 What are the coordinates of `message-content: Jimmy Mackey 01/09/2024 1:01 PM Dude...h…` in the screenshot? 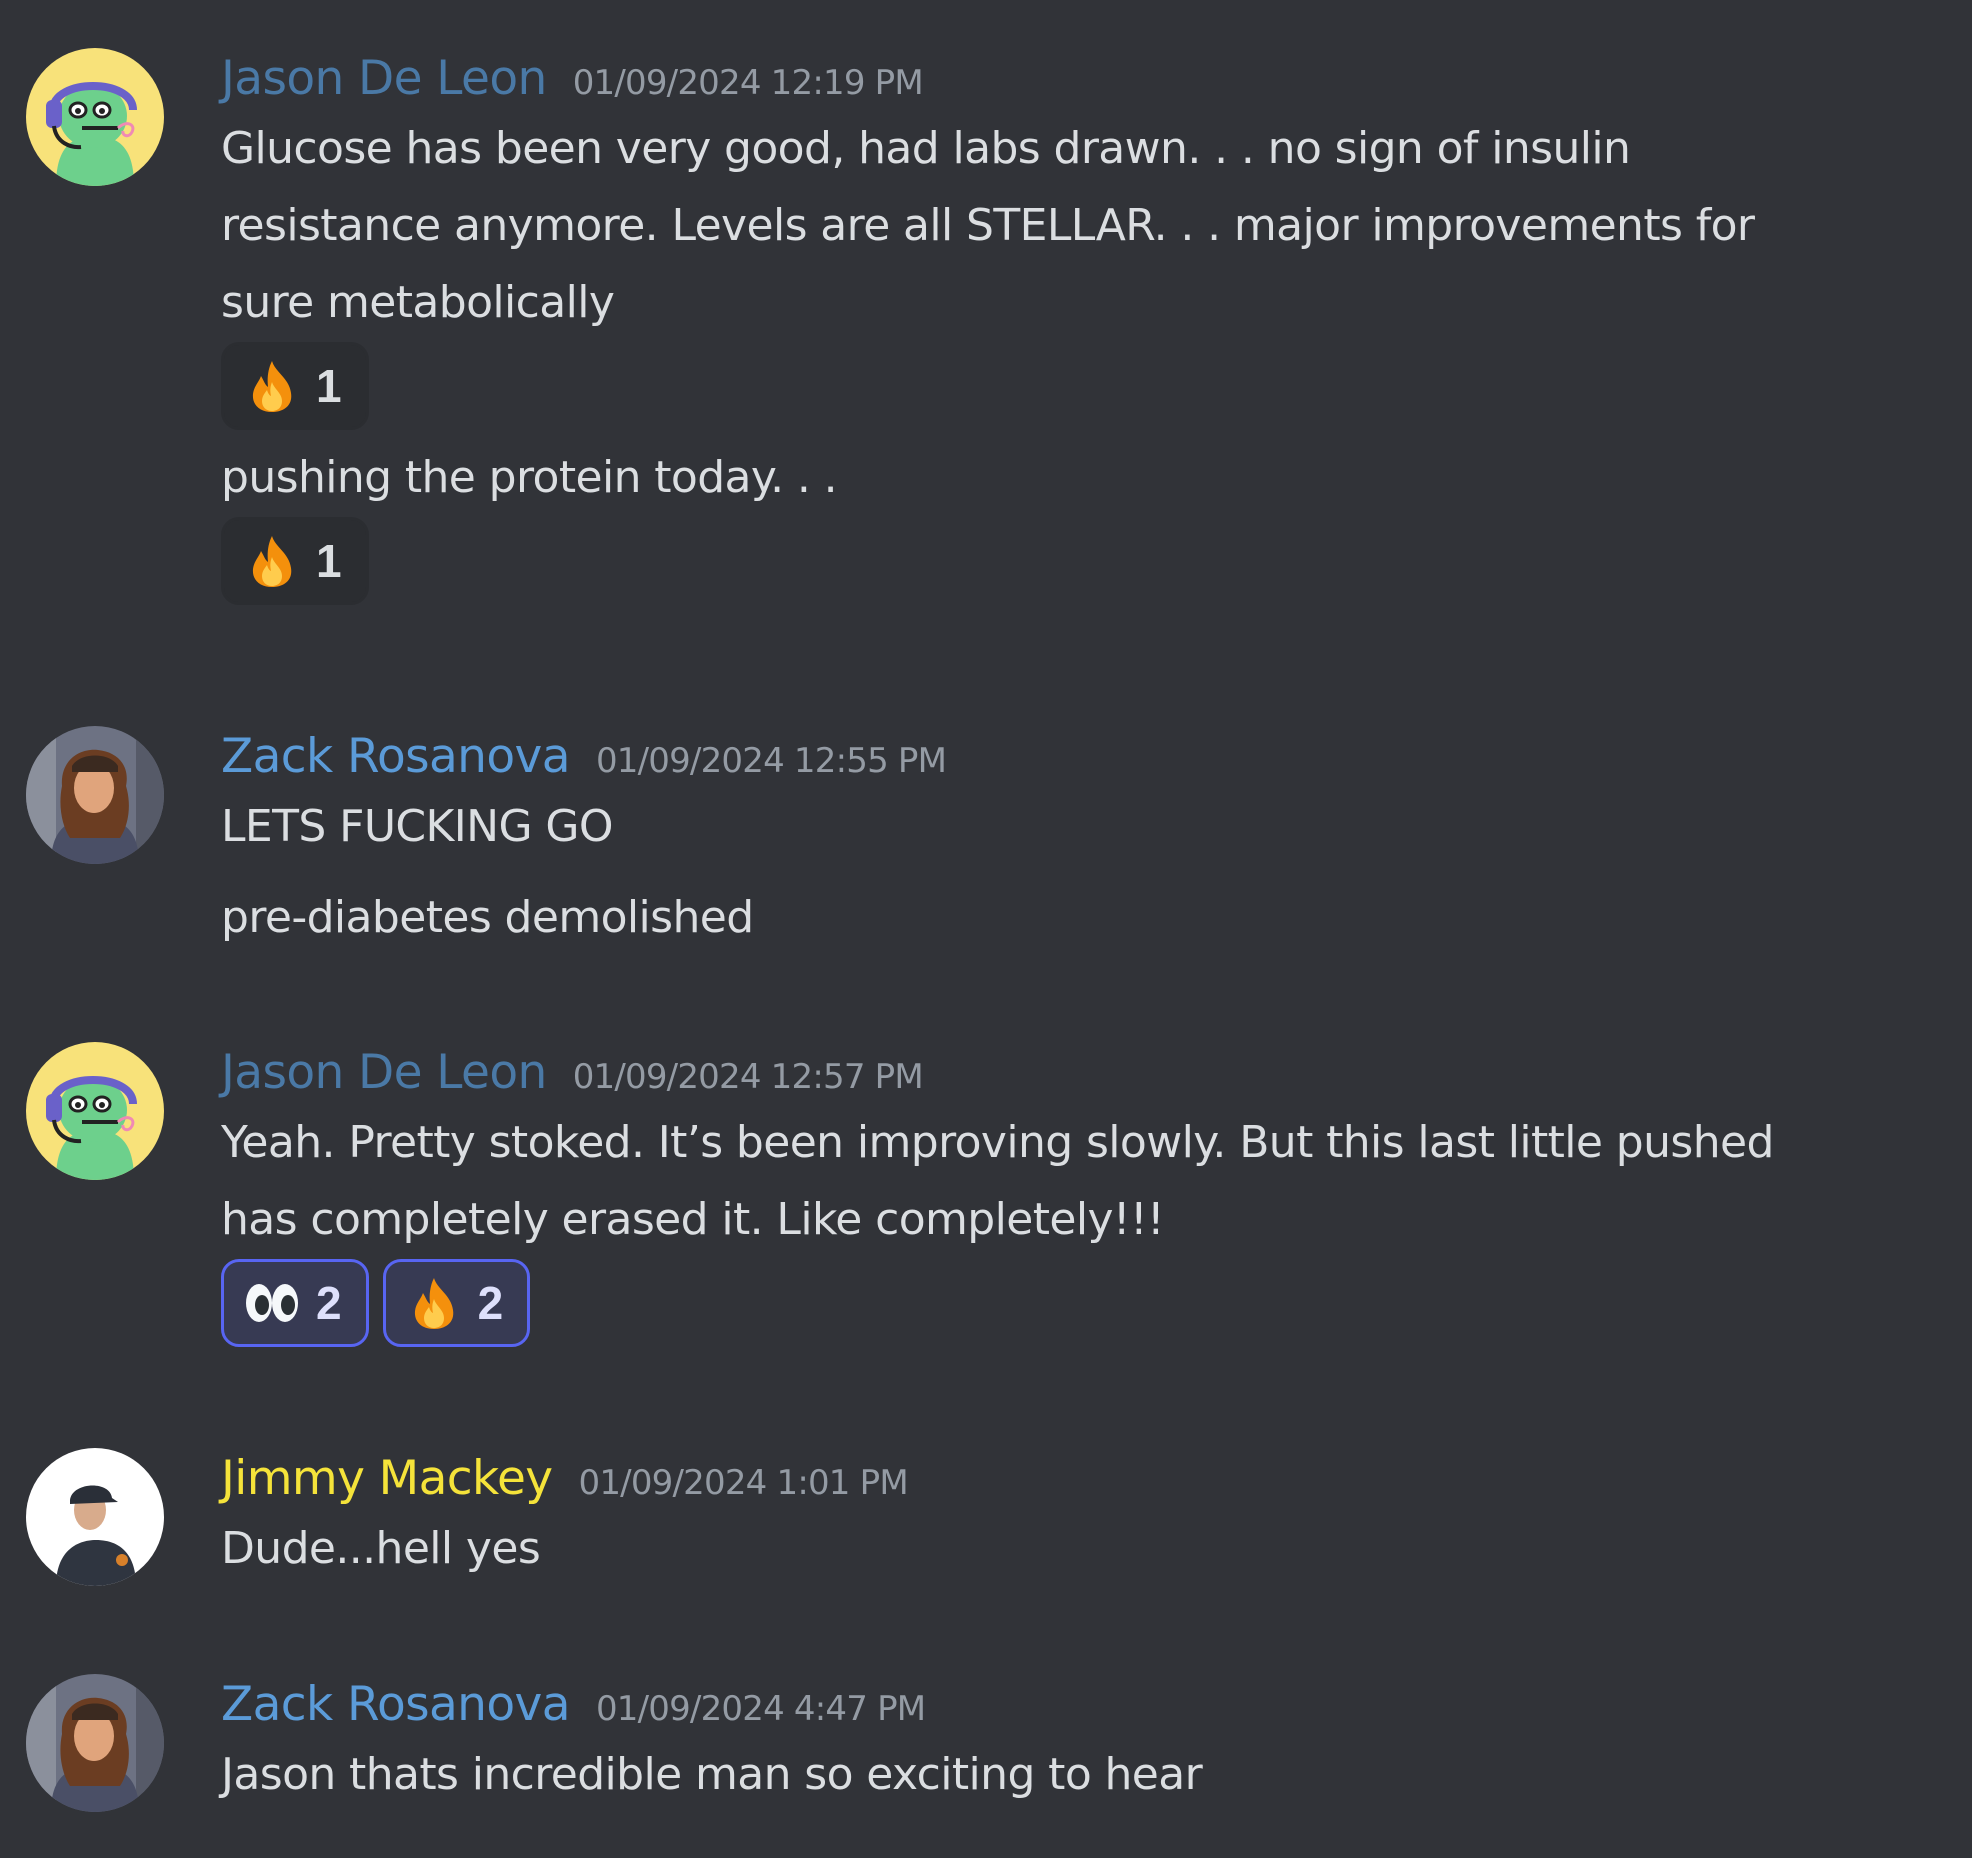 It's located at (1081, 1517).